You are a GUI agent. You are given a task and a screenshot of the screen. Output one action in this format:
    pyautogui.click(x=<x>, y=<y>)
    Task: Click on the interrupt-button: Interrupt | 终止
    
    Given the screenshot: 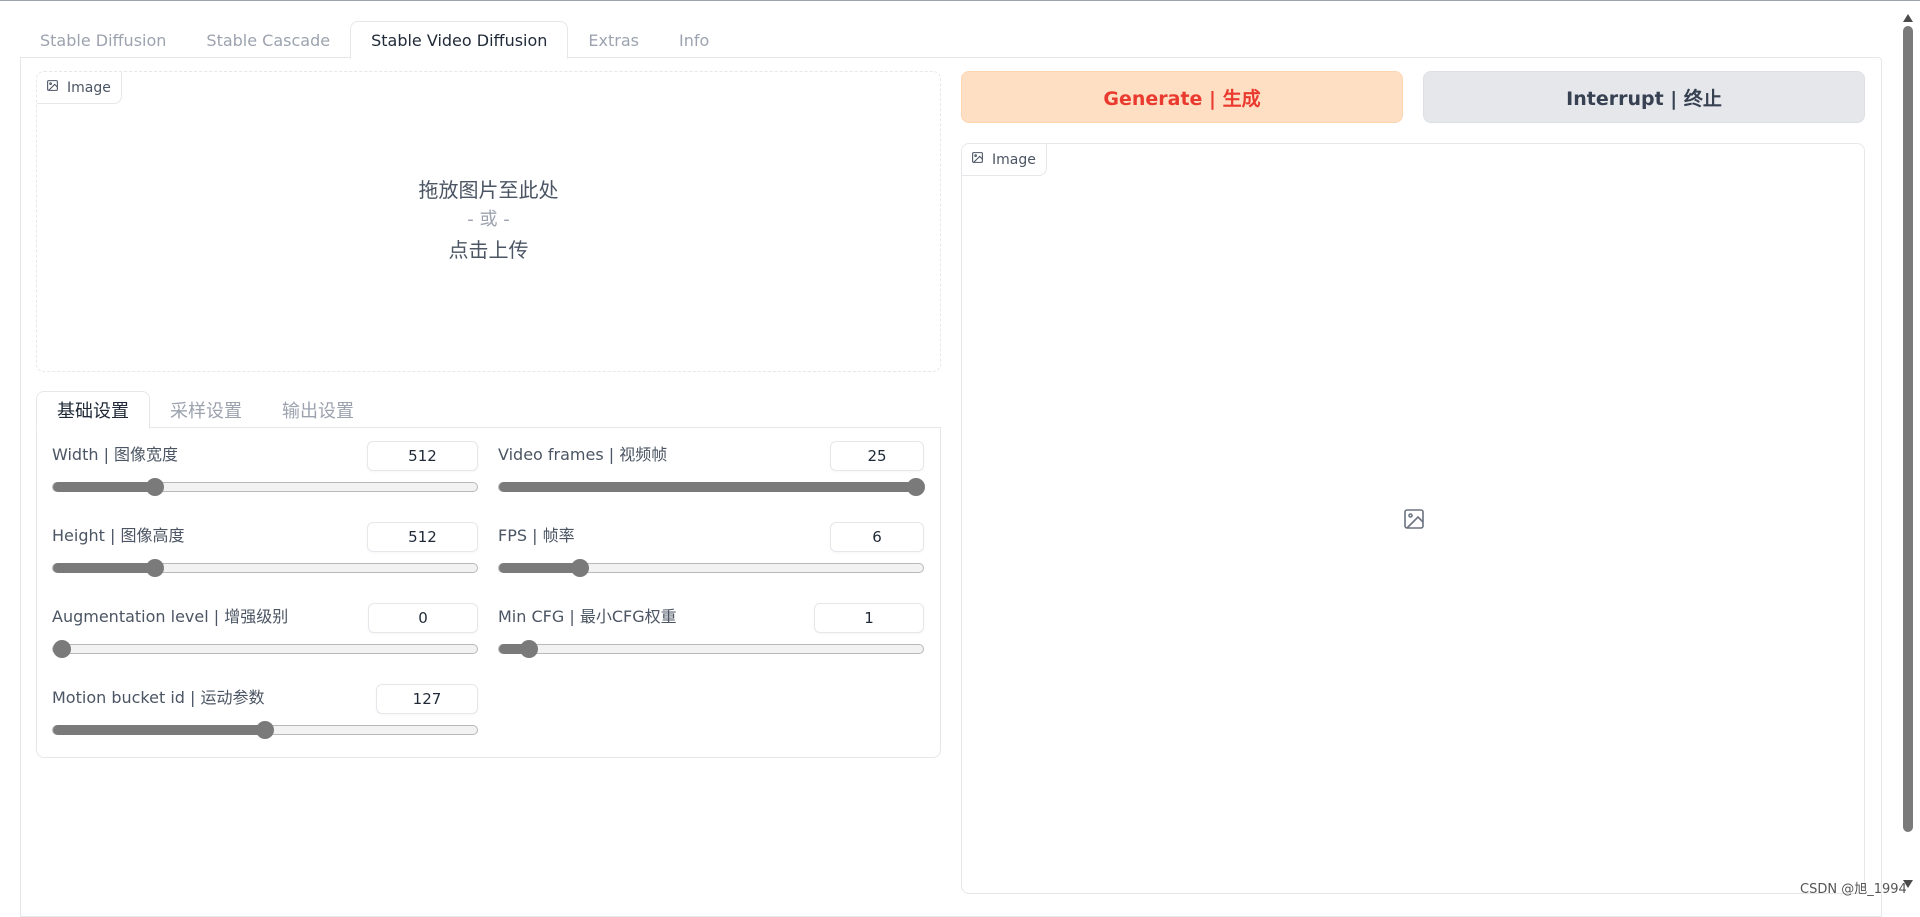 What is the action you would take?
    pyautogui.click(x=1644, y=97)
    